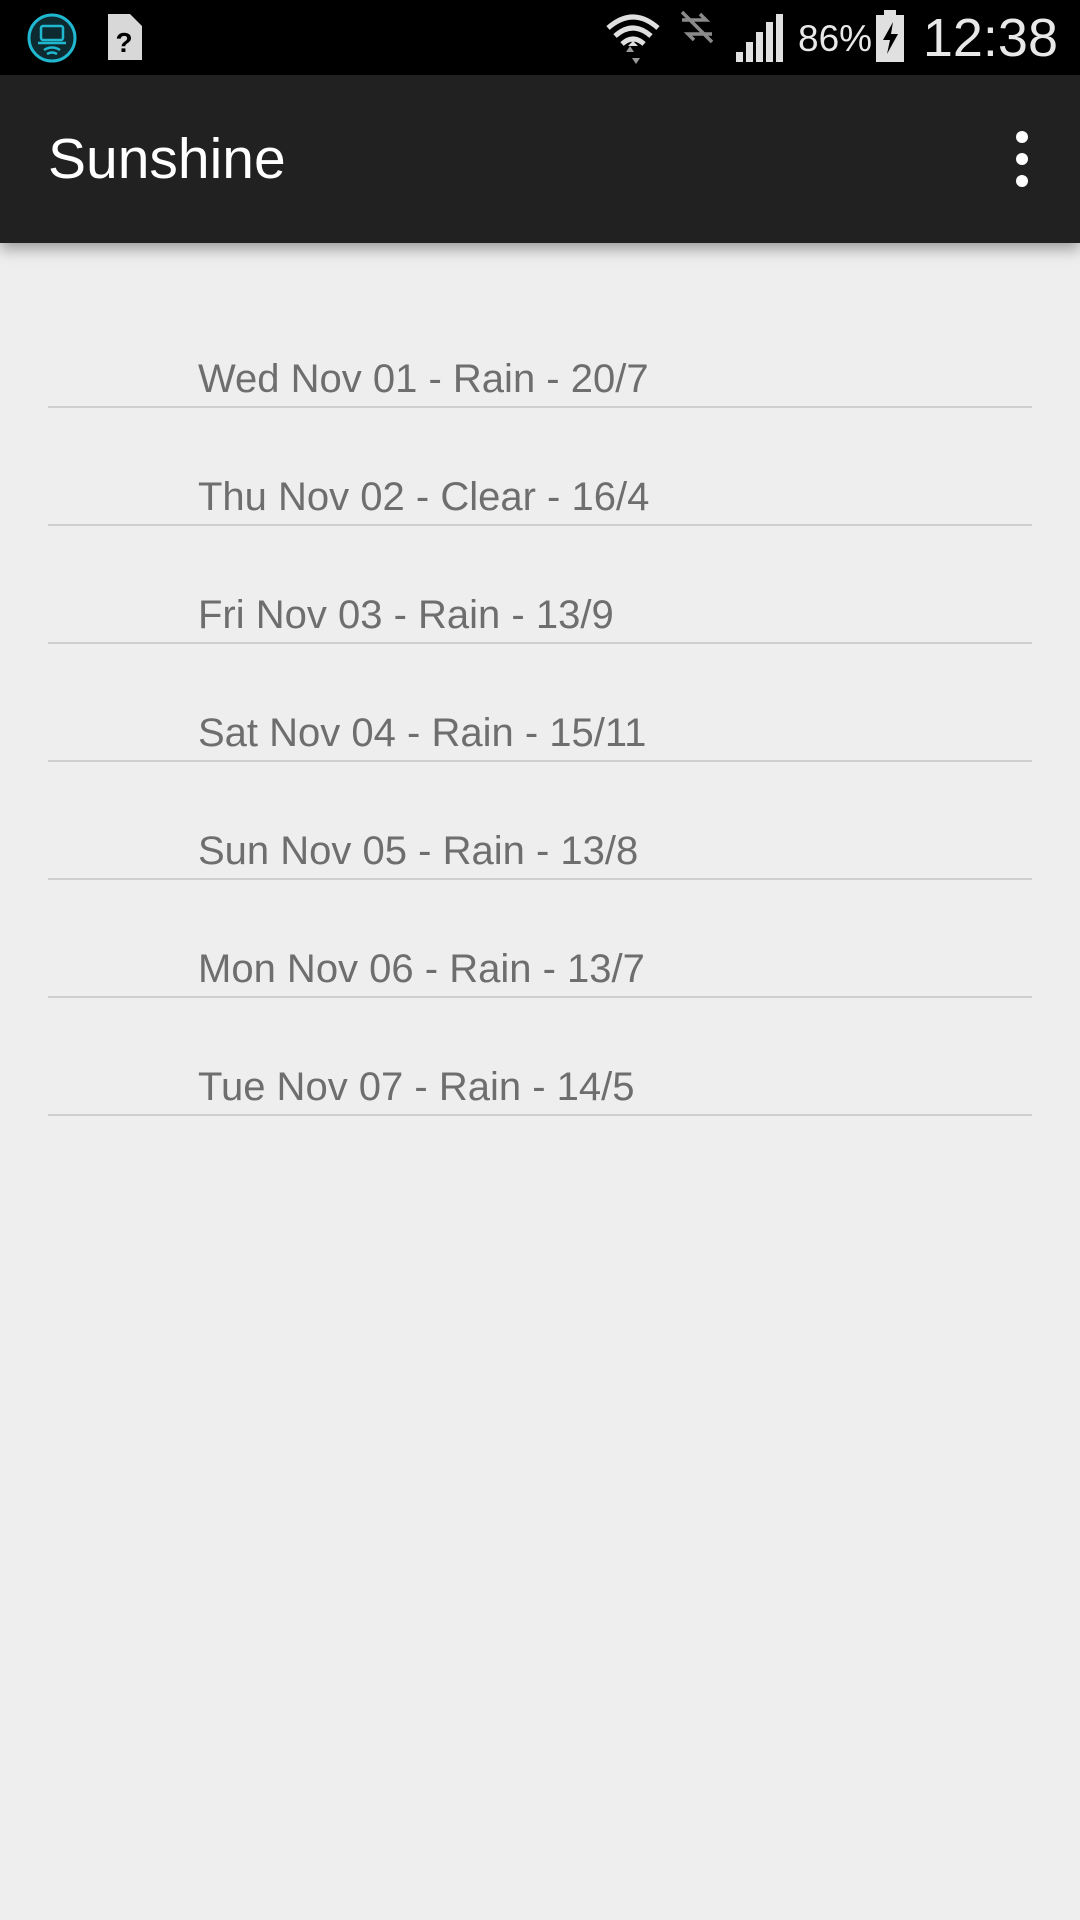 The height and width of the screenshot is (1920, 1080). I want to click on list-item: Wed Nov 01 - Rain - 20/7, so click(540, 349).